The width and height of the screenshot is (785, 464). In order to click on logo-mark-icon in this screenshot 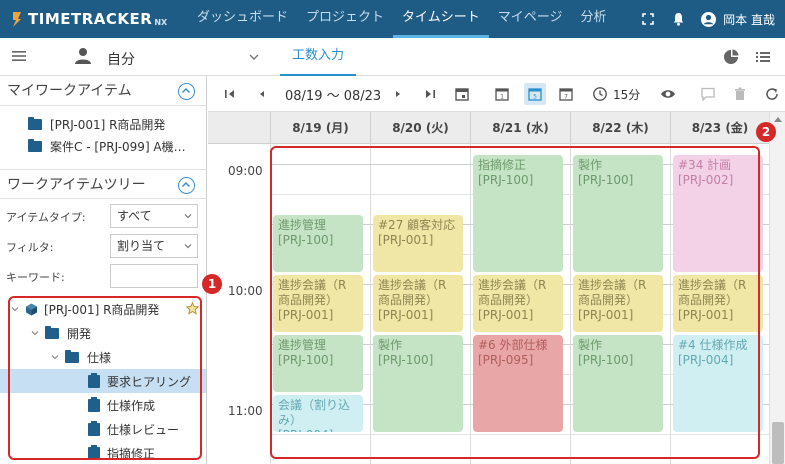, I will do `click(17, 19)`.